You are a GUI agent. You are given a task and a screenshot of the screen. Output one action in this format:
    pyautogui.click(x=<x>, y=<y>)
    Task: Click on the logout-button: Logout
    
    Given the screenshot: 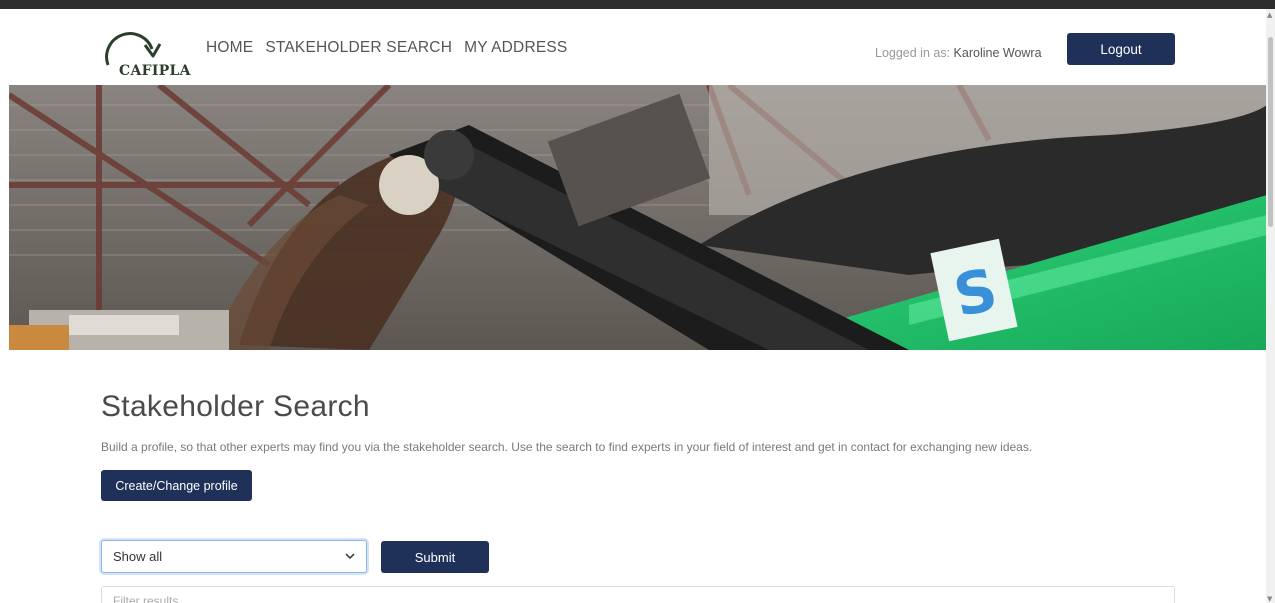 What is the action you would take?
    pyautogui.click(x=1121, y=49)
    